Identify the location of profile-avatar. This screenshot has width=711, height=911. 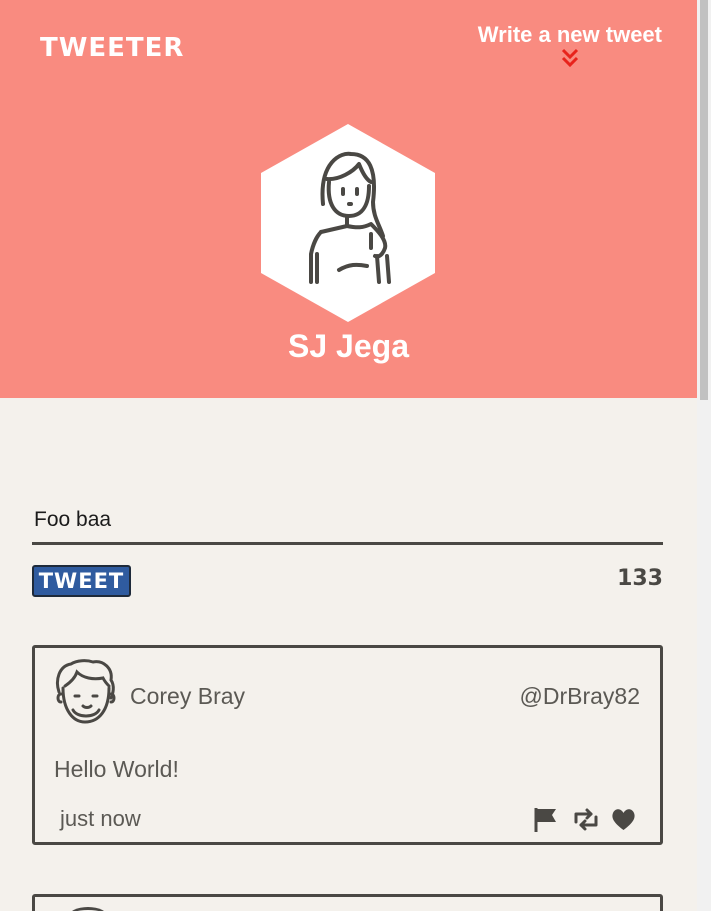
(348, 223).